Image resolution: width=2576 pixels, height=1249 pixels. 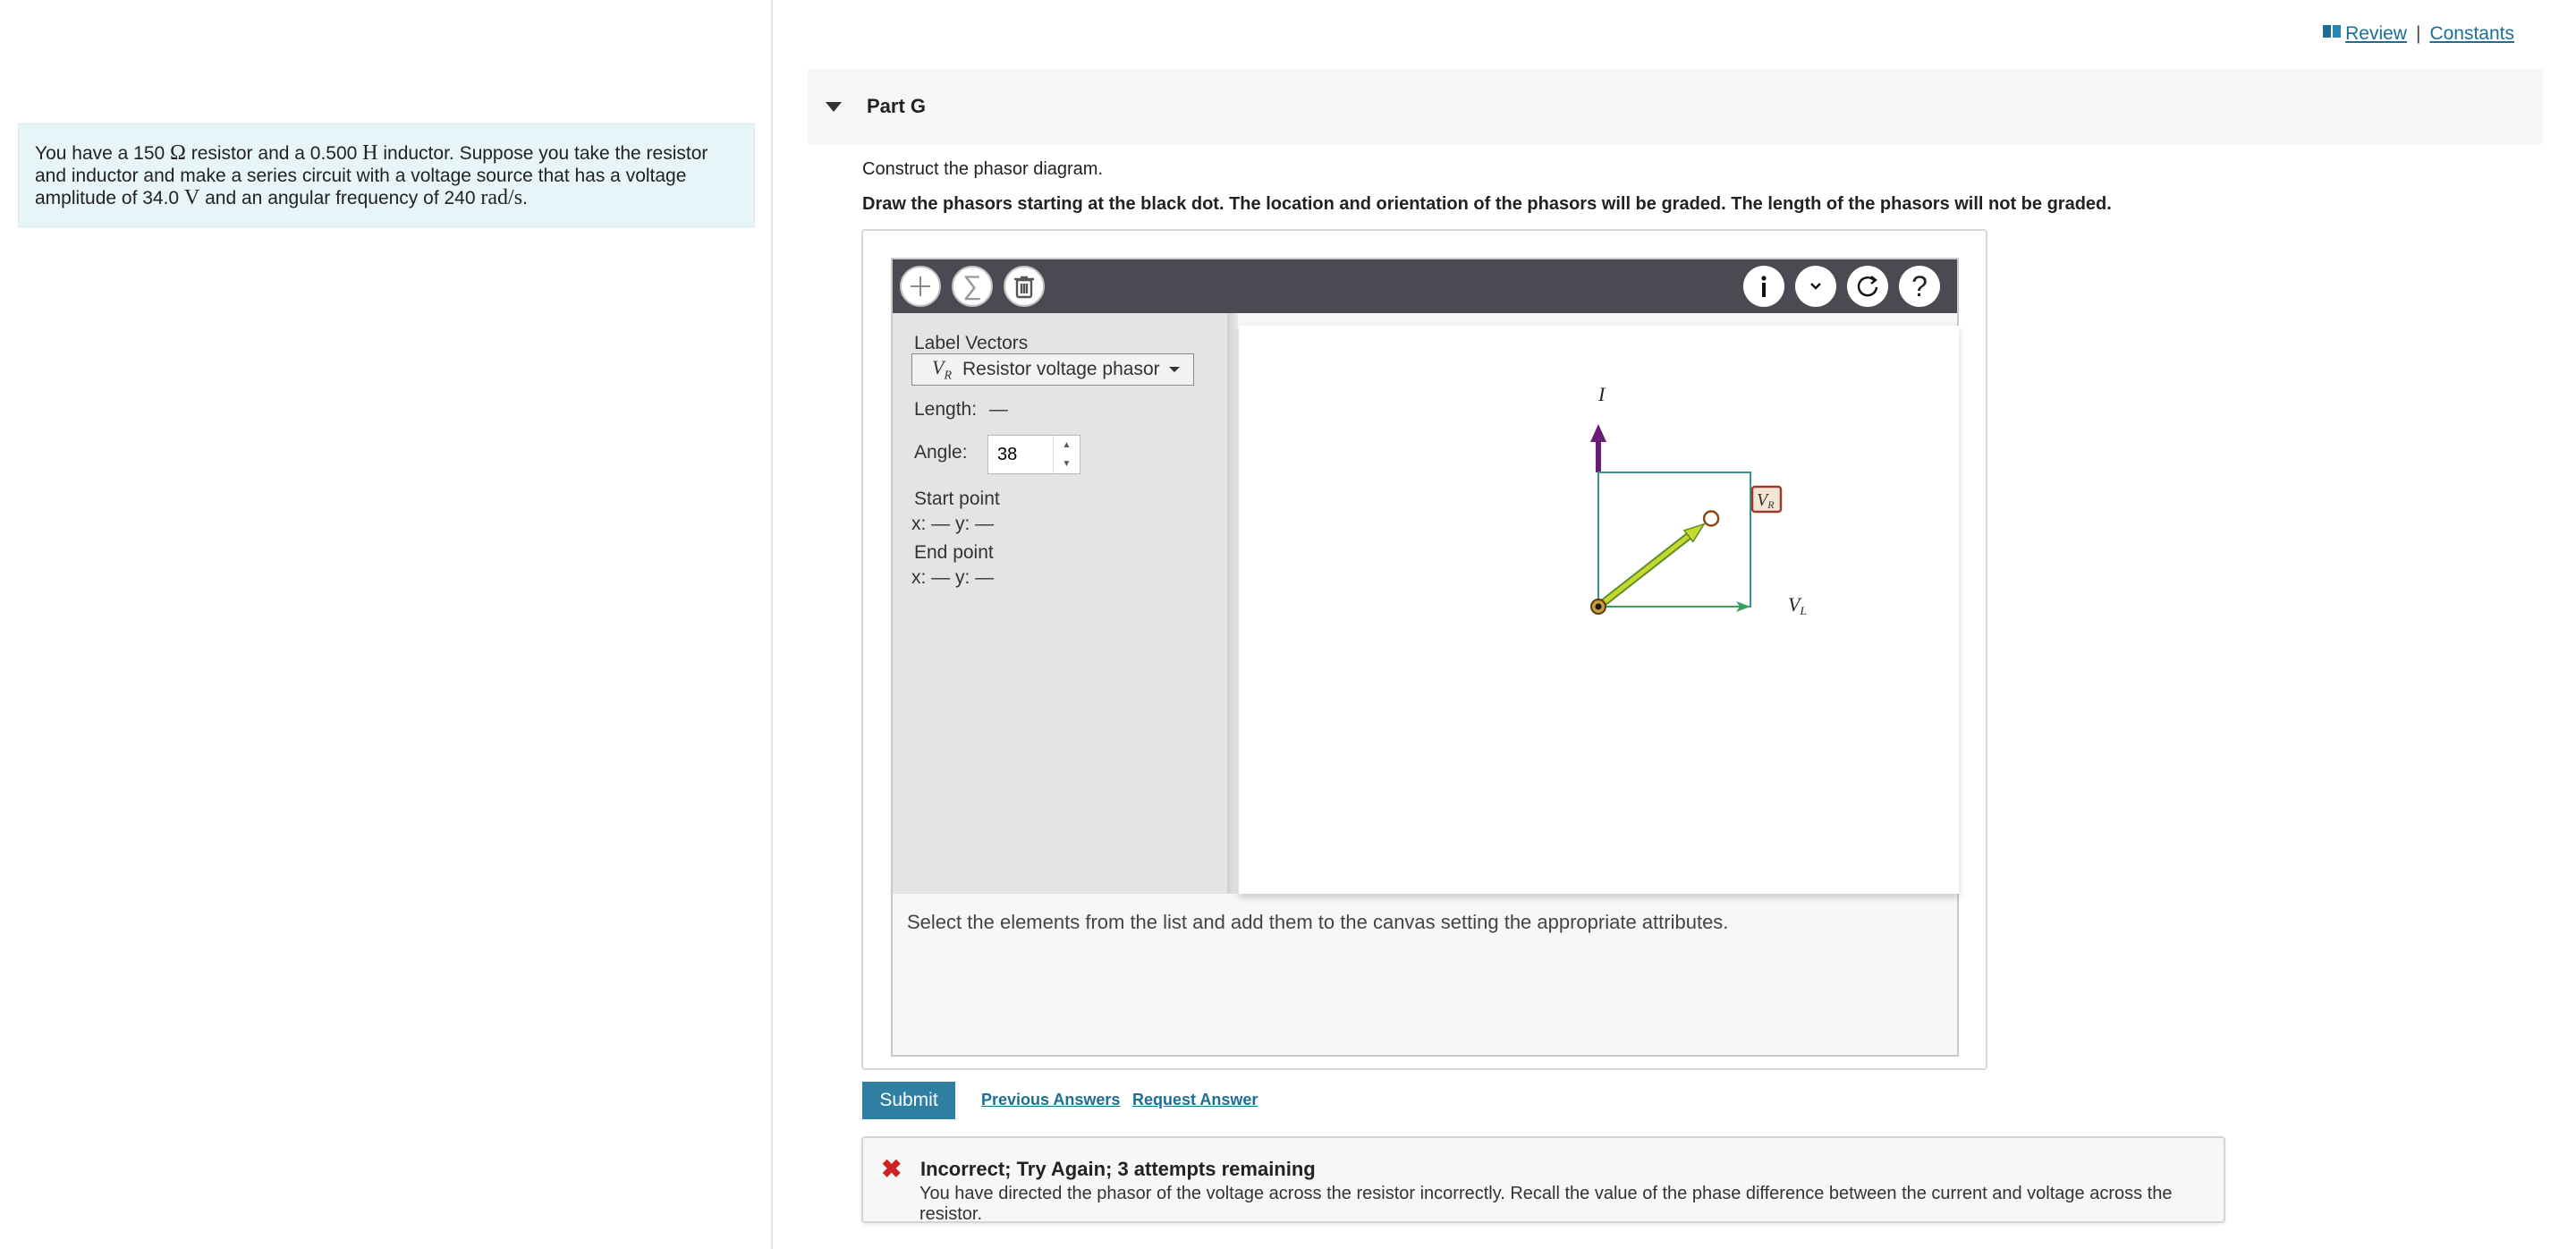 What do you see at coordinates (1598, 448) in the screenshot?
I see `current-phasor` at bounding box center [1598, 448].